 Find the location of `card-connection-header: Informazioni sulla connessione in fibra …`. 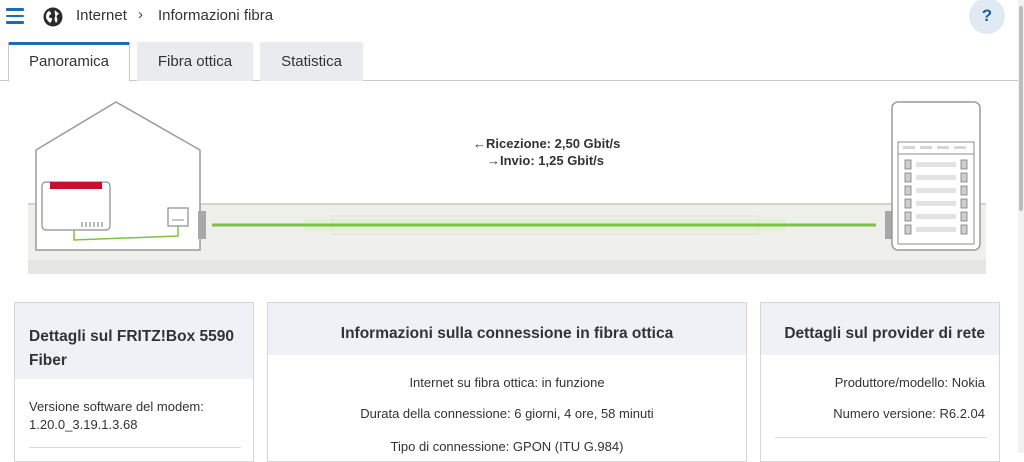

card-connection-header: Informazioni sulla connessione in fibra … is located at coordinates (507, 329).